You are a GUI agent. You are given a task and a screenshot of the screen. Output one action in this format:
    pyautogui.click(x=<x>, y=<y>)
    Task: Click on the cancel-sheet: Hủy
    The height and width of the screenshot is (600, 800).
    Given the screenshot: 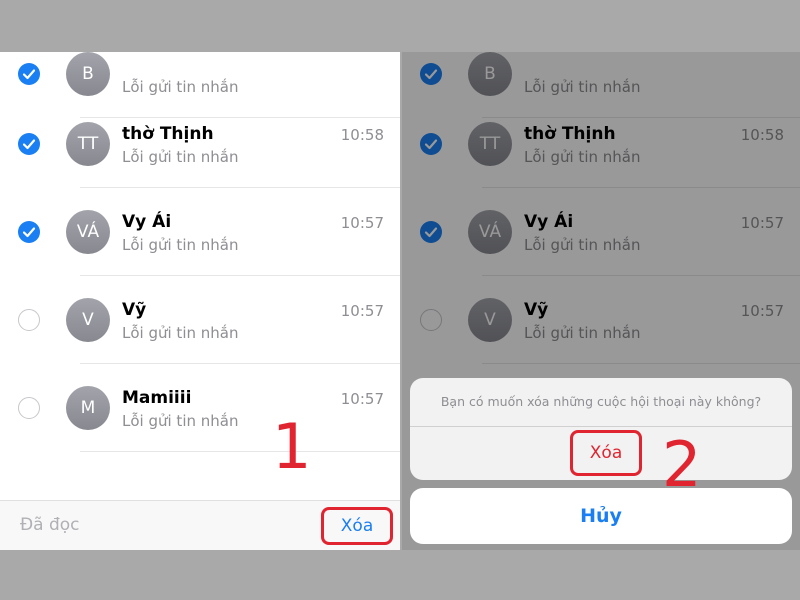 What is the action you would take?
    pyautogui.click(x=601, y=516)
    